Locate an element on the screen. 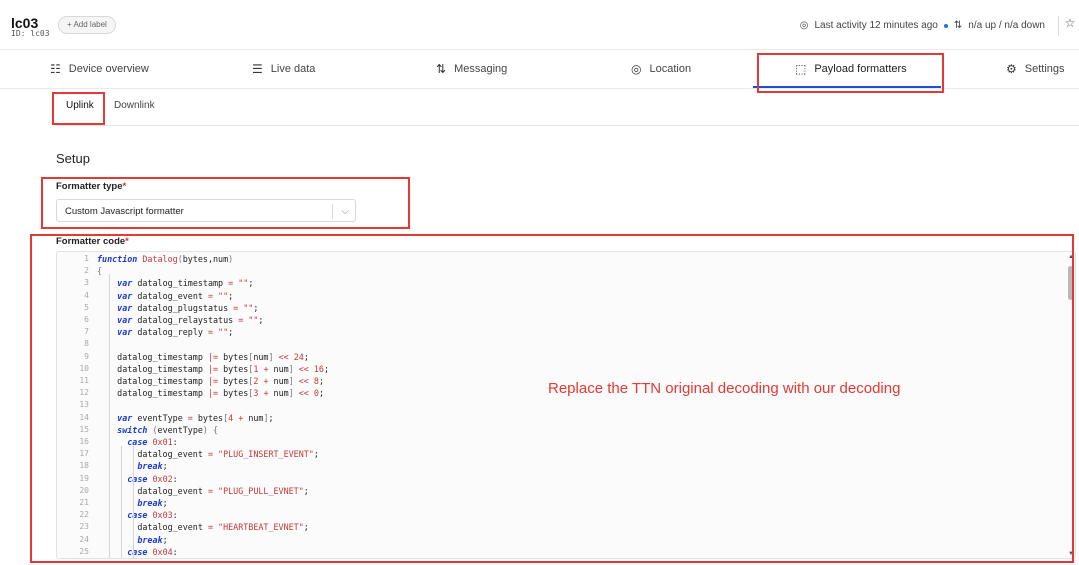 The image size is (1079, 565). traffic-text: n/a up / n/a down is located at coordinates (1006, 25).